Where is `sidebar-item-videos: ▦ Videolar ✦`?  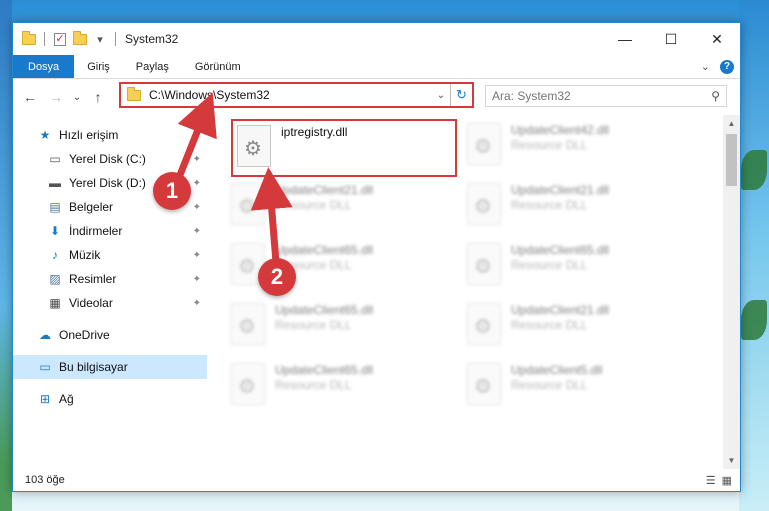
sidebar-item-videos: ▦ Videolar ✦ is located at coordinates (110, 303).